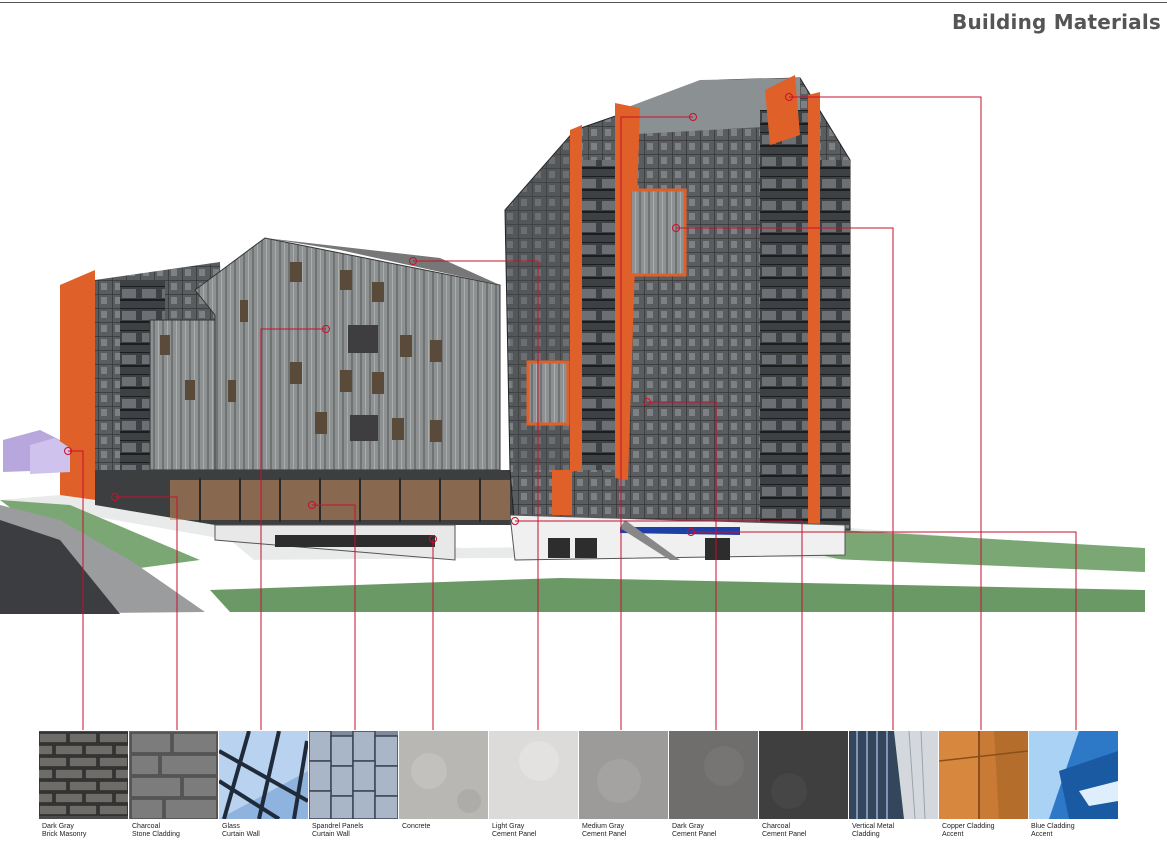 This screenshot has height=856, width=1167. Describe the element at coordinates (416, 826) in the screenshot. I see `material-label: Concrete` at that location.